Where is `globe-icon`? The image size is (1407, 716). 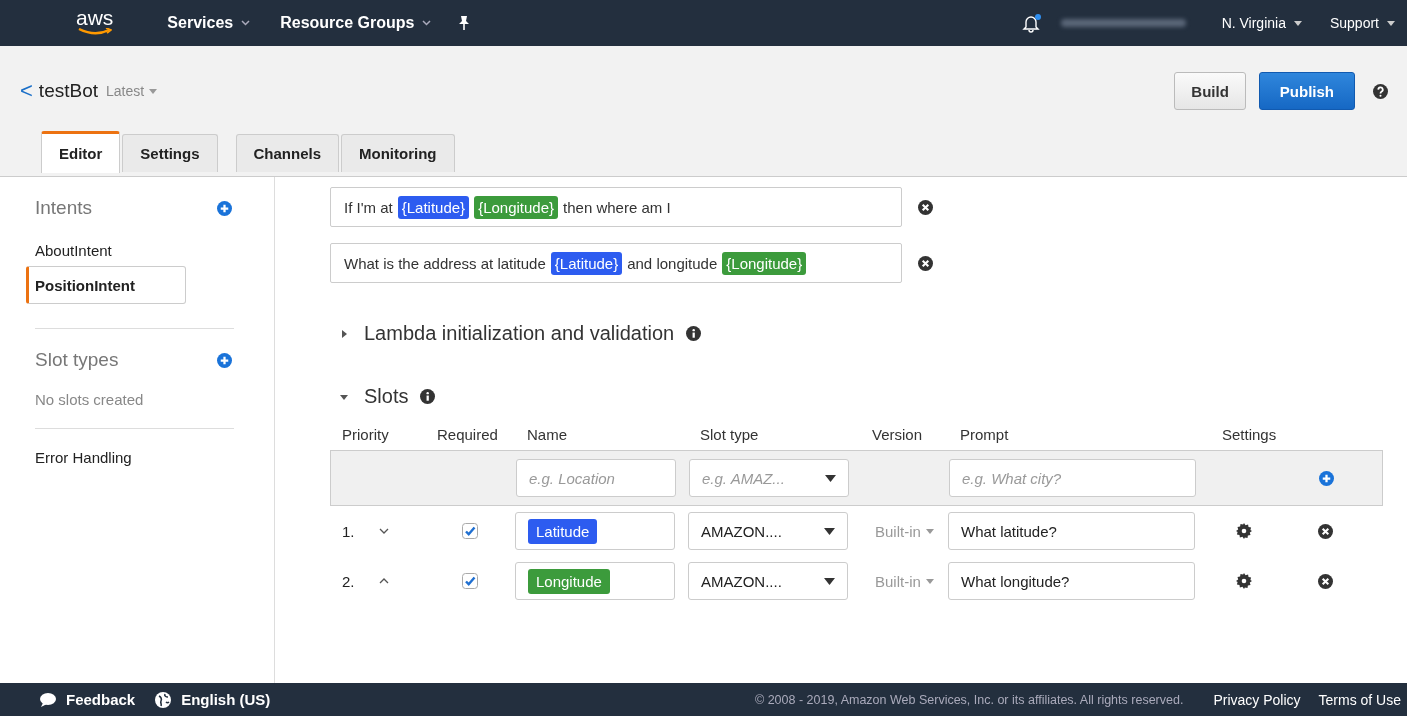 globe-icon is located at coordinates (163, 699).